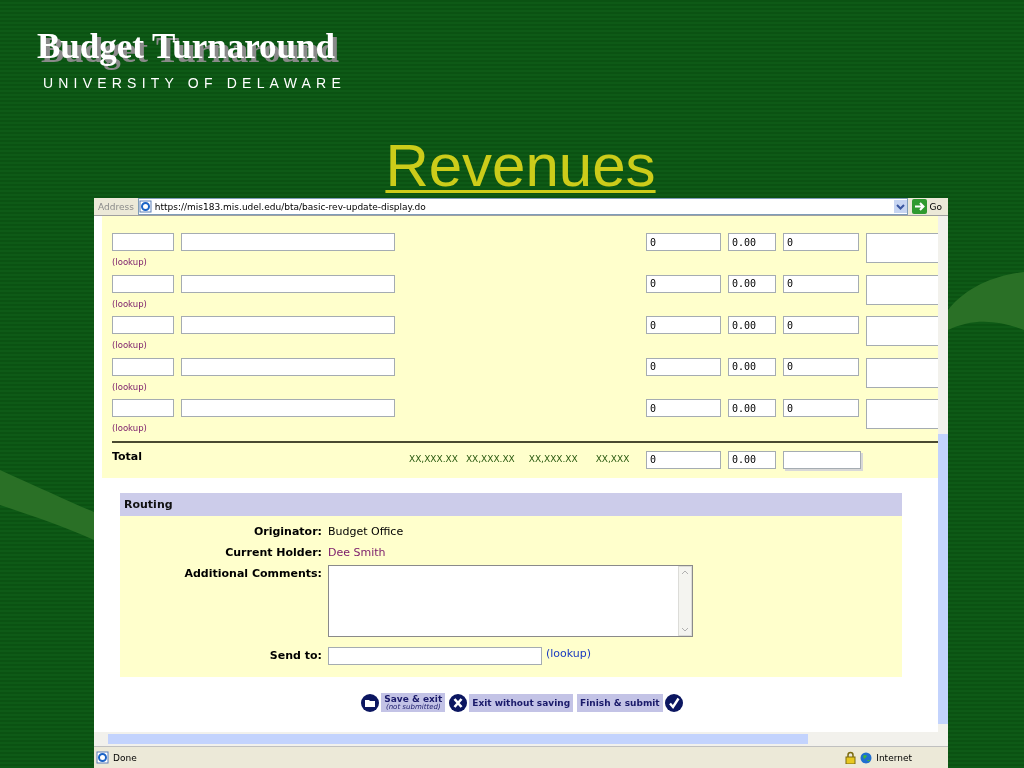 The image size is (1024, 768). What do you see at coordinates (511, 504) in the screenshot?
I see `section-header: Routing` at bounding box center [511, 504].